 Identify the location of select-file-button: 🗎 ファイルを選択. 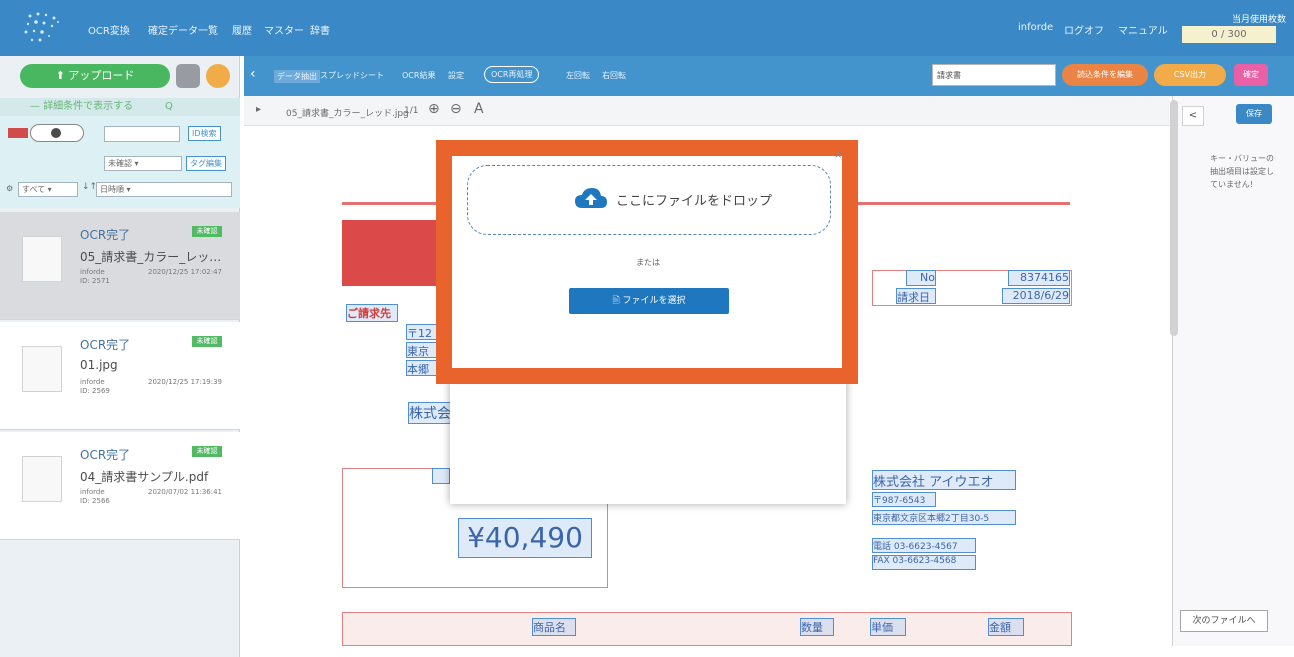
(649, 301).